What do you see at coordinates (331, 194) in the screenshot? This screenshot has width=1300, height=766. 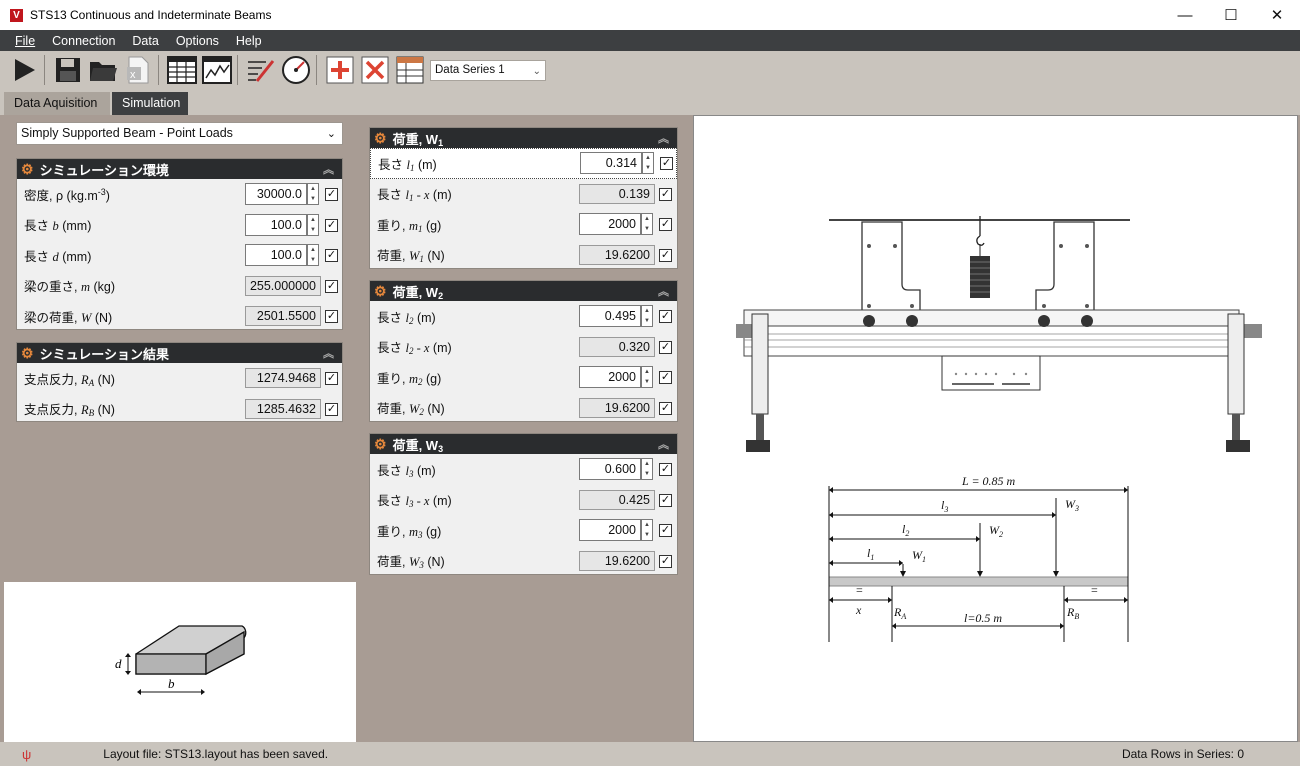 I see `density-checkbox: ✓` at bounding box center [331, 194].